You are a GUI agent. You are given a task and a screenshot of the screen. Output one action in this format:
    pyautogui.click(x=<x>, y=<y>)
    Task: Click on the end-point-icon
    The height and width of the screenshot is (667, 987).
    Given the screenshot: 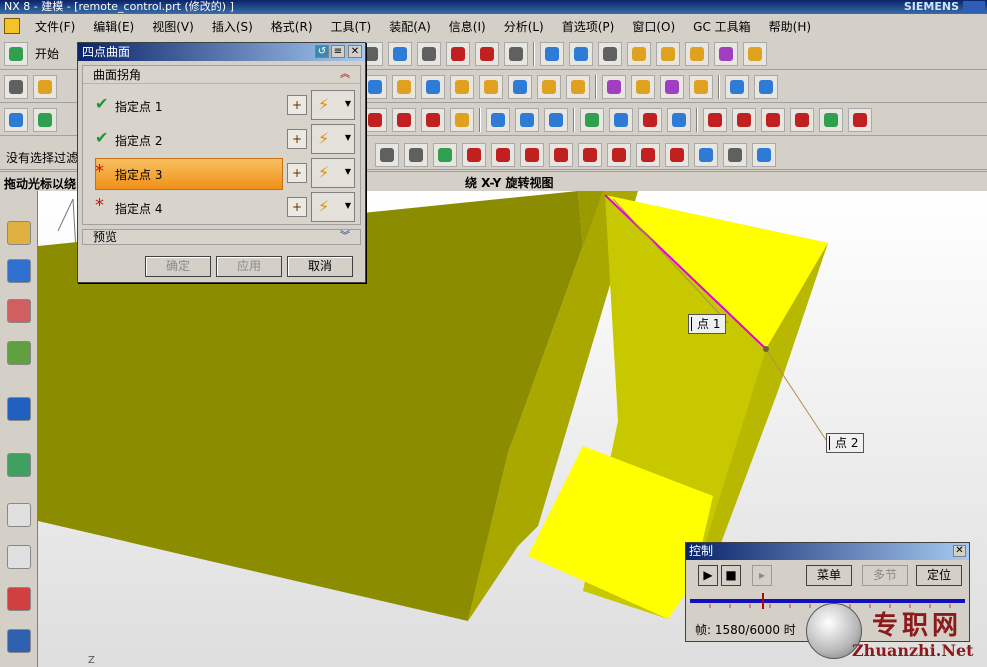 What is the action you would take?
    pyautogui.click(x=474, y=154)
    